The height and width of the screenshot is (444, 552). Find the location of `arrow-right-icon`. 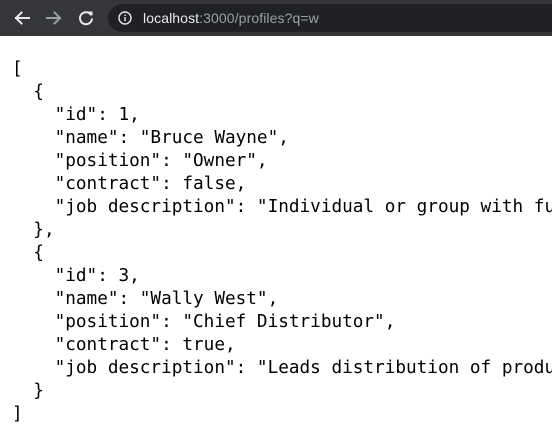

arrow-right-icon is located at coordinates (54, 18).